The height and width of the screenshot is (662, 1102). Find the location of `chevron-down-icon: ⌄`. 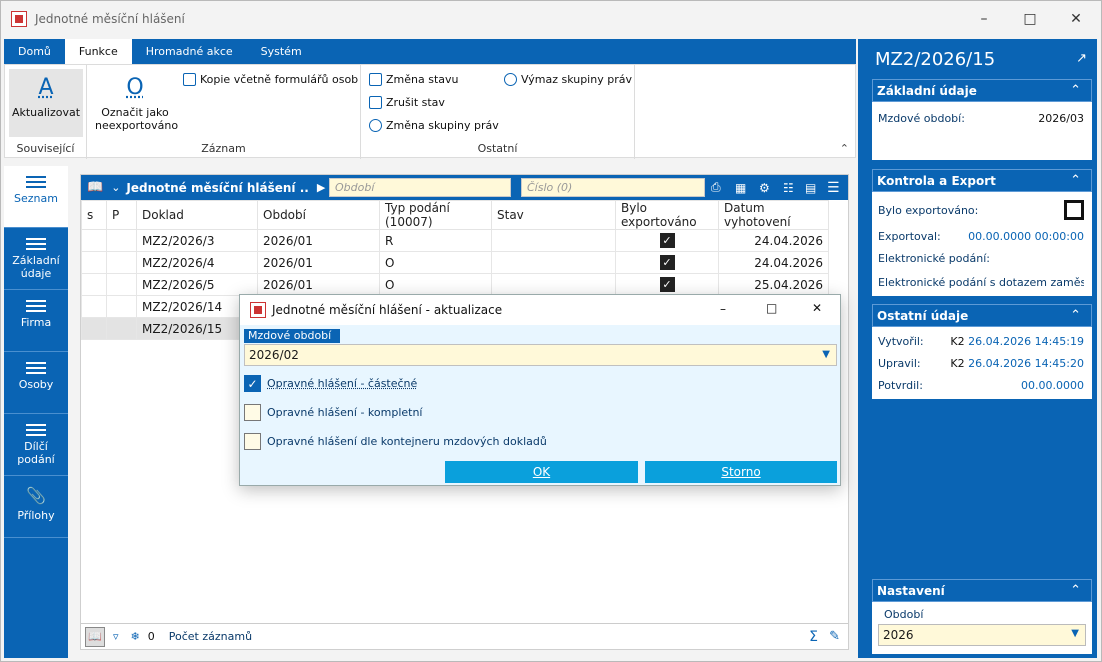

chevron-down-icon: ⌄ is located at coordinates (115, 187).